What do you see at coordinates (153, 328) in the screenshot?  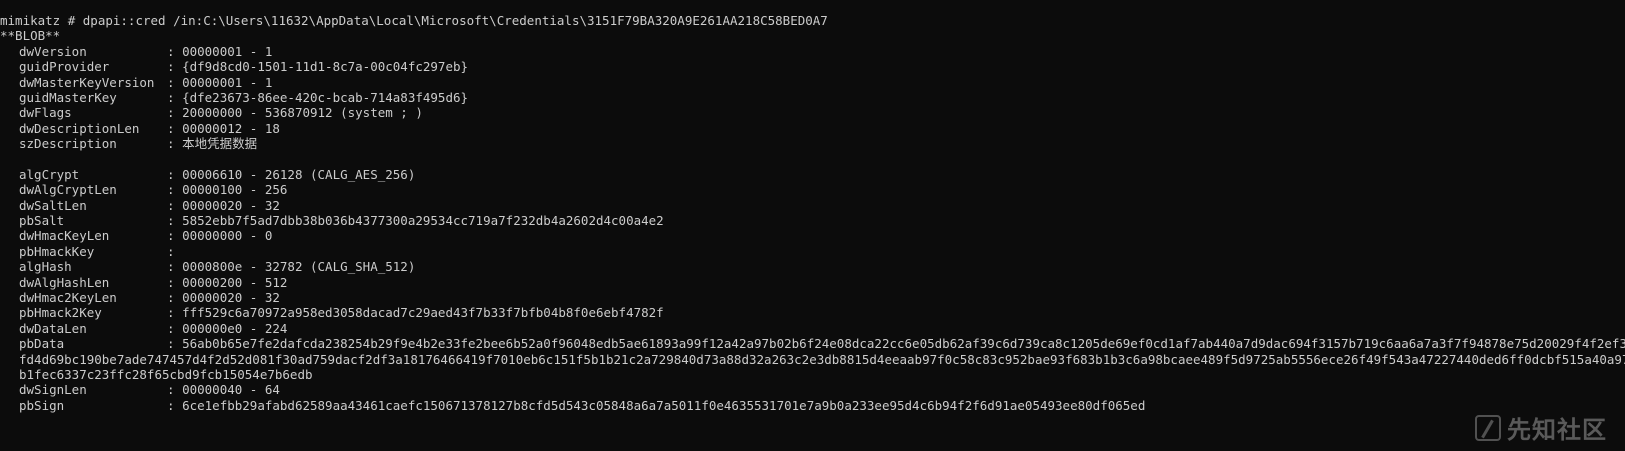 I see `field-dwDataLen: dwDataLen: 000000e0 - 224` at bounding box center [153, 328].